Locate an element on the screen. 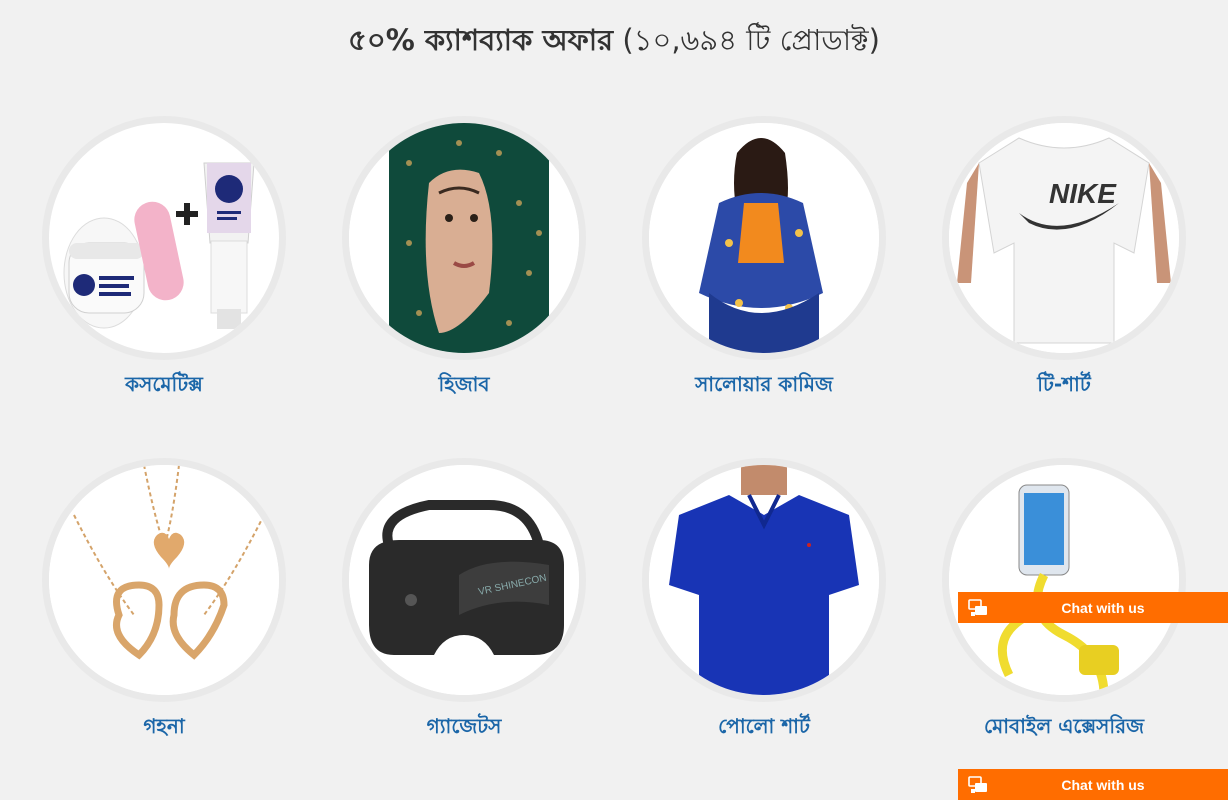 The width and height of the screenshot is (1228, 800). chat-with-us-button: Chat with us is located at coordinates (1093, 607).